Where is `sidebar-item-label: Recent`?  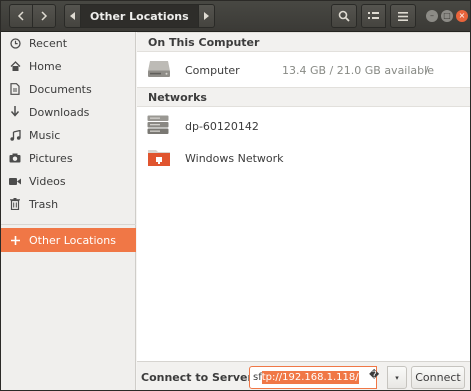 sidebar-item-label: Recent is located at coordinates (48, 43).